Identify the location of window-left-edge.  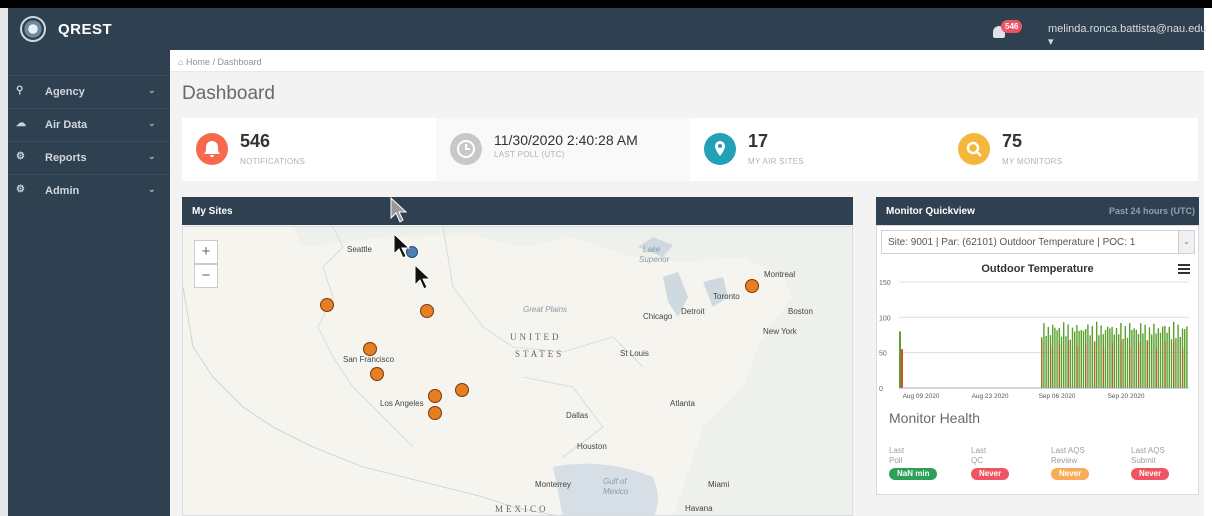
(4, 262).